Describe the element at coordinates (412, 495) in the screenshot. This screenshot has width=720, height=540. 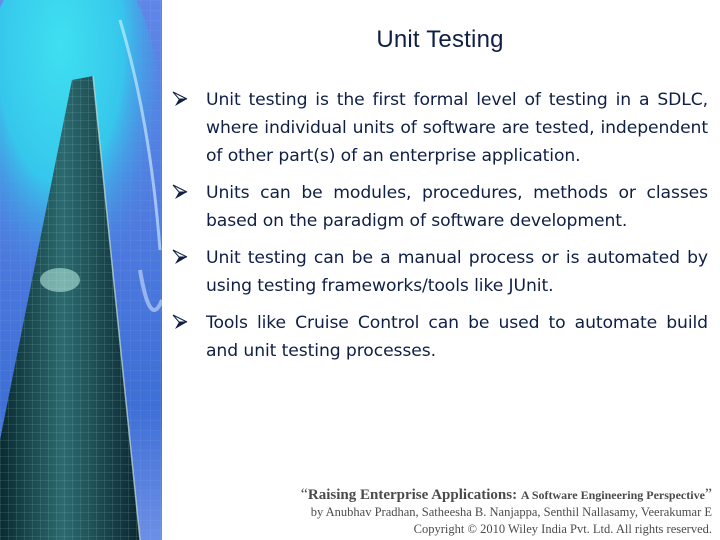
I see `book-title-main: Raising Enterprise Applications:` at that location.